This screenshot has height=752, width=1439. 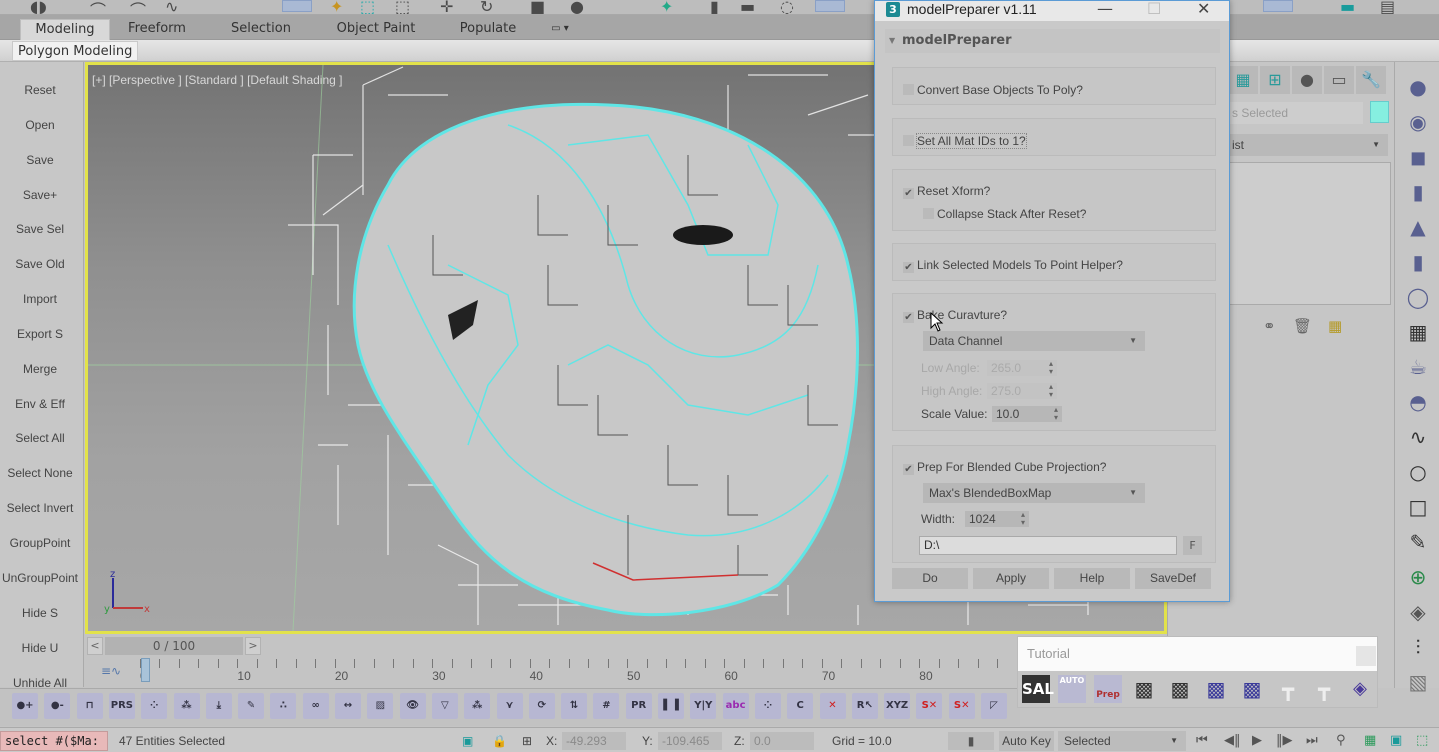 What do you see at coordinates (315, 706) in the screenshot?
I see `link-icon: ∞` at bounding box center [315, 706].